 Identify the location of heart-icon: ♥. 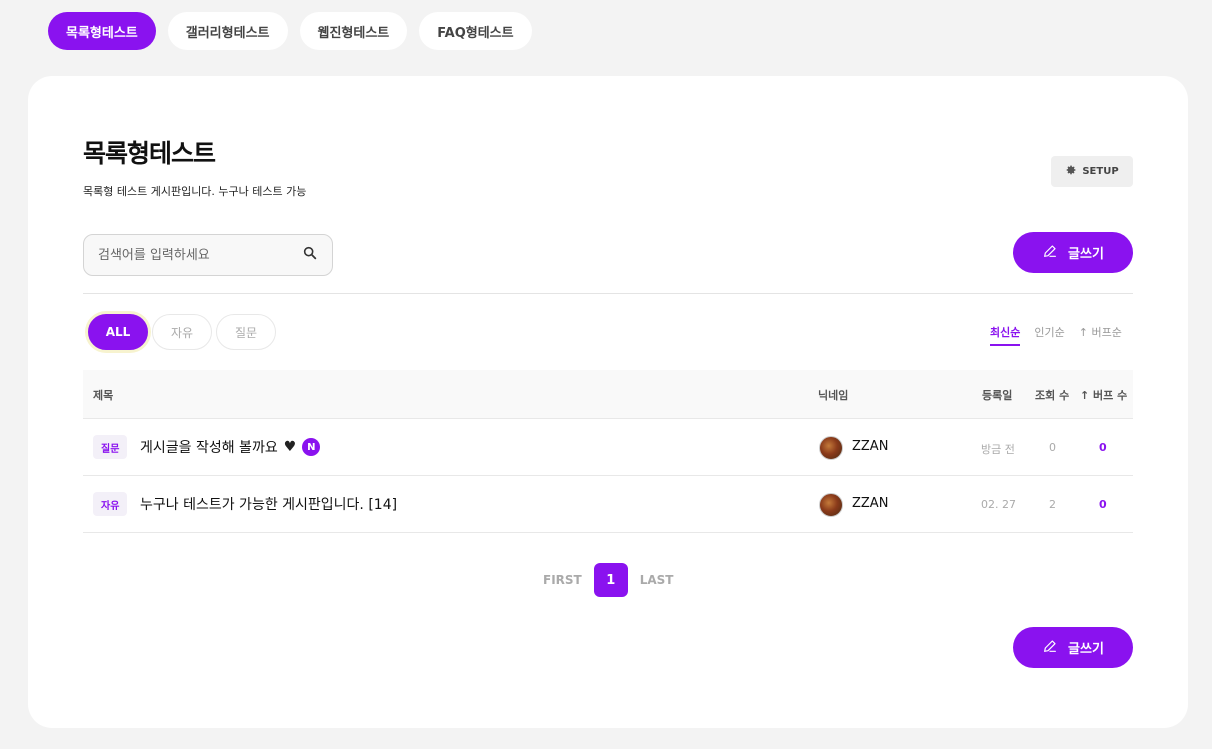
(290, 447).